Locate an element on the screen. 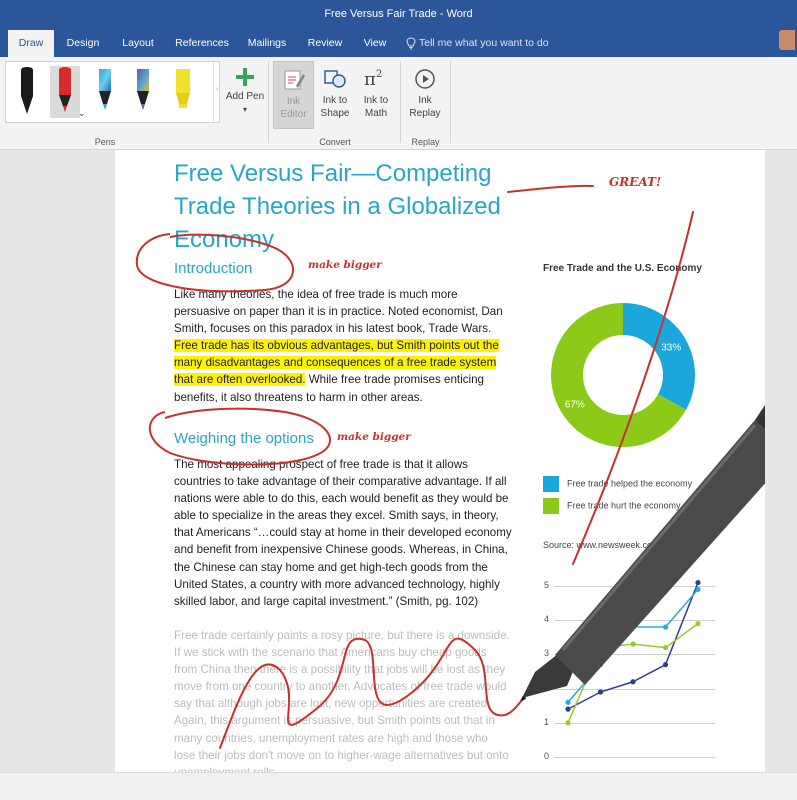 Image resolution: width=797 pixels, height=800 pixels. pens-gallery: ⌄ › is located at coordinates (112, 92).